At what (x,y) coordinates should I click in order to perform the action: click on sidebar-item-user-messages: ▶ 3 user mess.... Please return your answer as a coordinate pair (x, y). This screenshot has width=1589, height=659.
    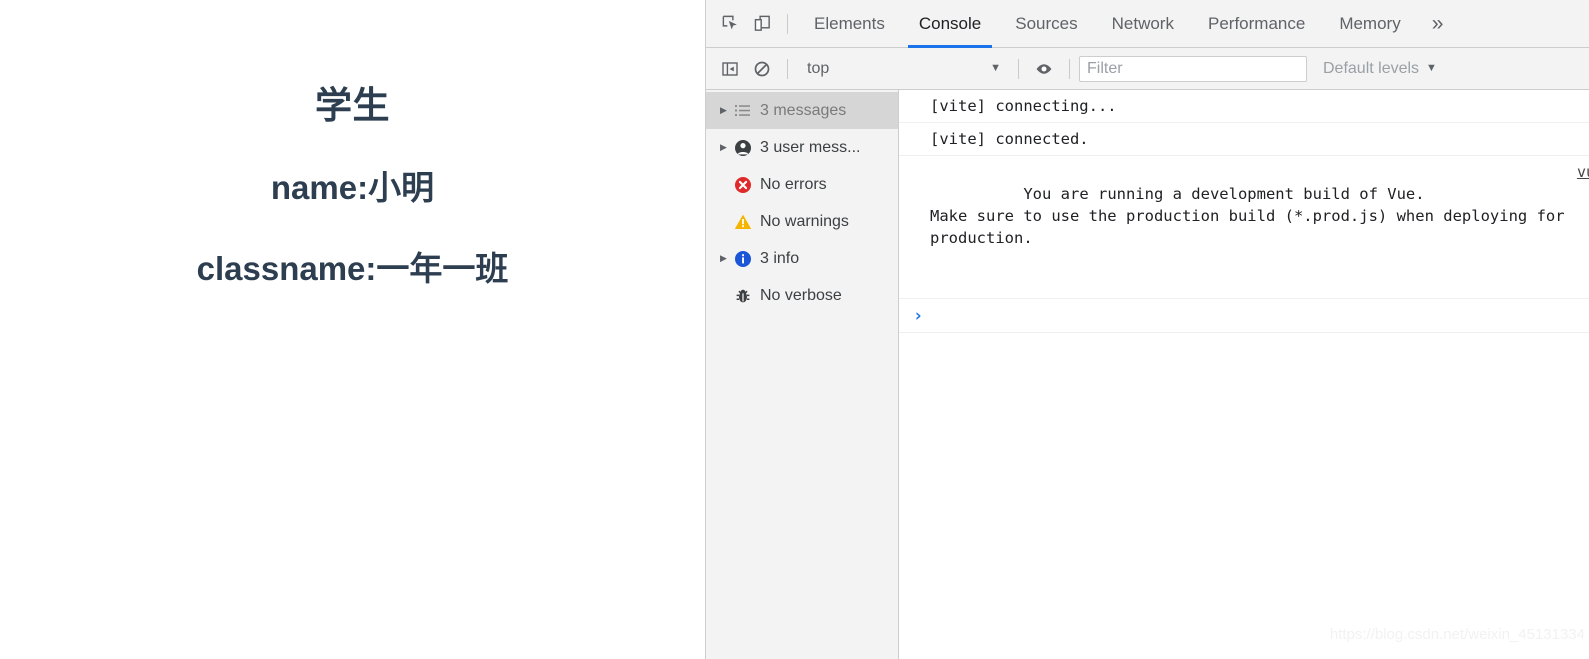
    Looking at the image, I should click on (802, 147).